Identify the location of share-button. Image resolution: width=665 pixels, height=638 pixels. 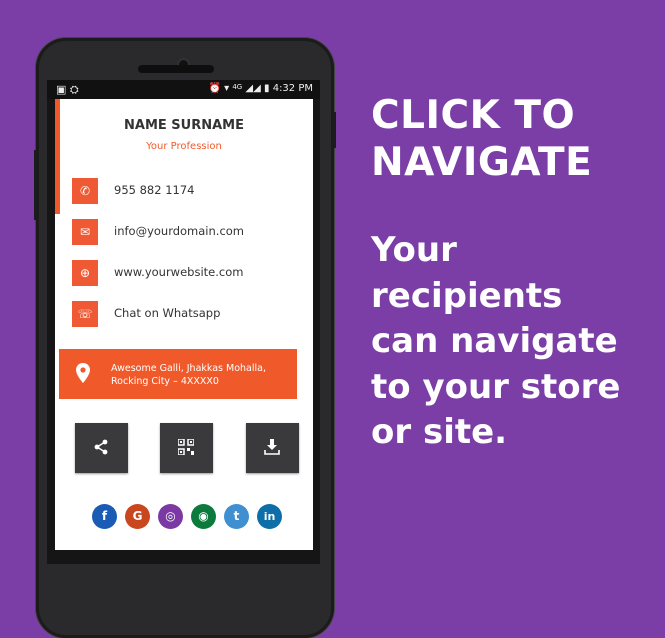
(101, 448).